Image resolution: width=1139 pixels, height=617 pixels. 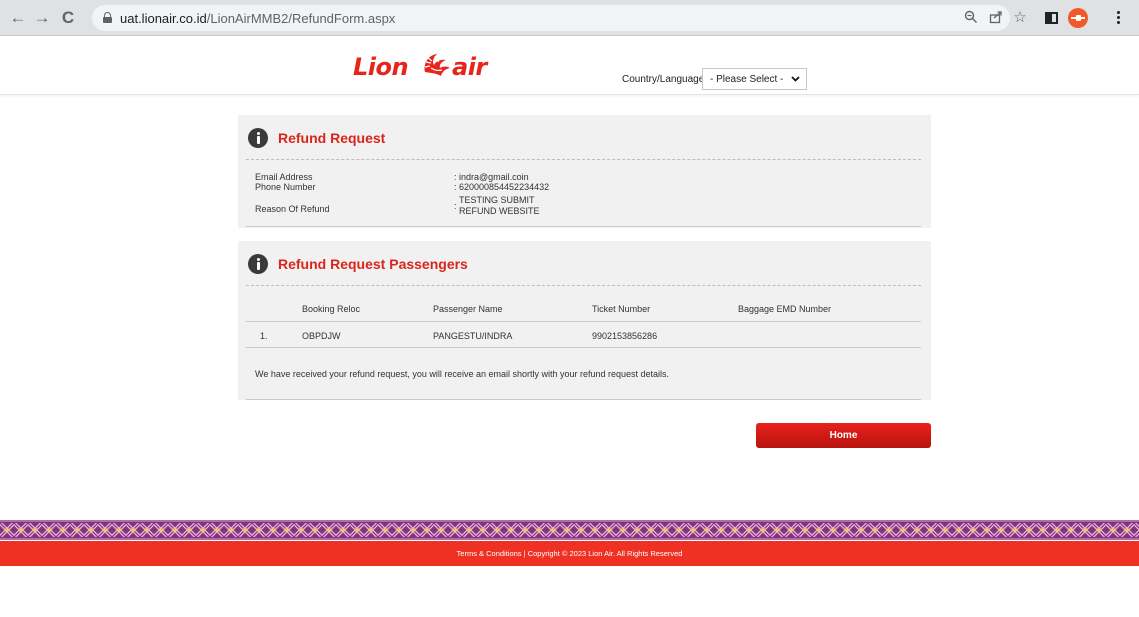 What do you see at coordinates (321, 336) in the screenshot?
I see `booking-reloc-cell: OBPDJW` at bounding box center [321, 336].